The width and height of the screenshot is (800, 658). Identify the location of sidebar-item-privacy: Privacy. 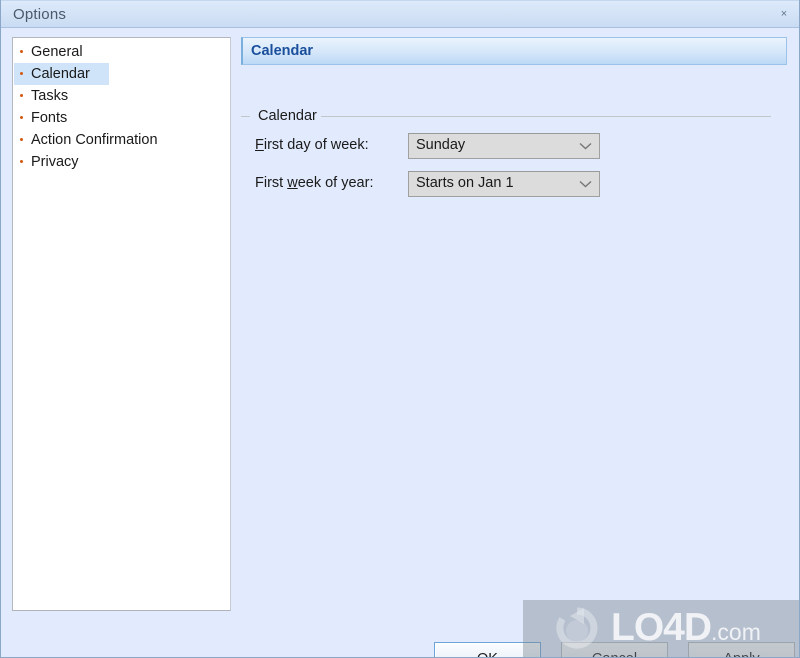
(121, 162).